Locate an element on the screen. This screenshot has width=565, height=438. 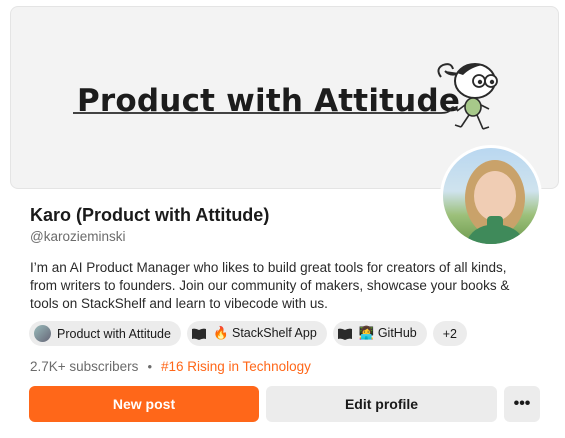
profile-avatar is located at coordinates (491, 196).